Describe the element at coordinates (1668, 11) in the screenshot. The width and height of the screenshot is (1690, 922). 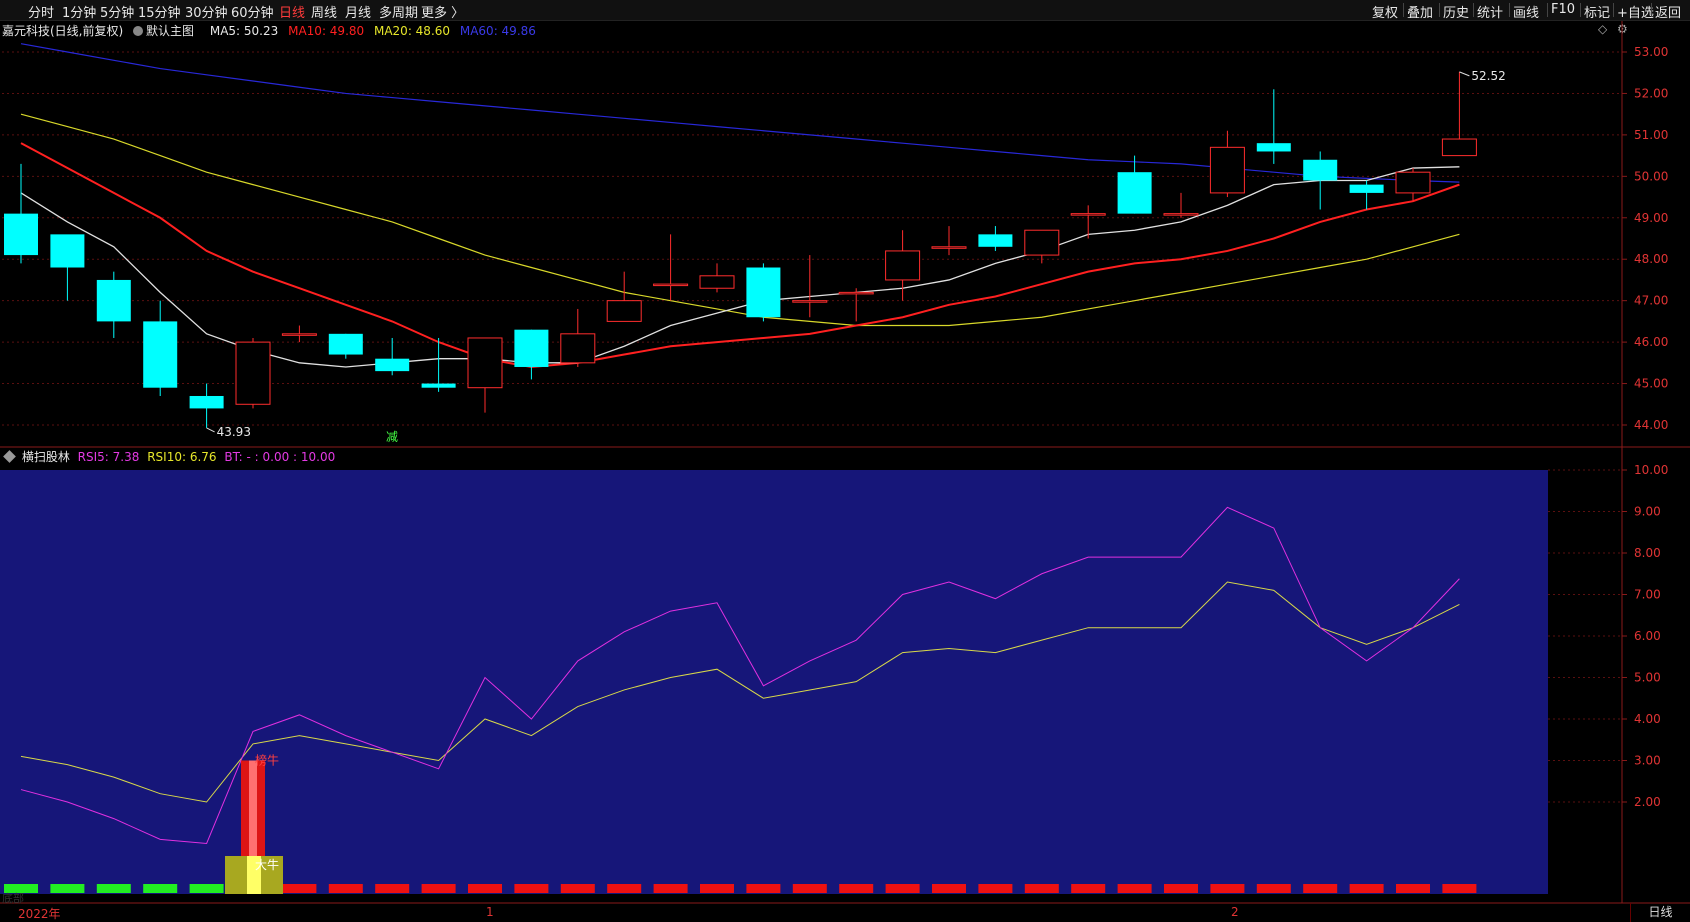
I see `toolbar-button-8: 返回` at that location.